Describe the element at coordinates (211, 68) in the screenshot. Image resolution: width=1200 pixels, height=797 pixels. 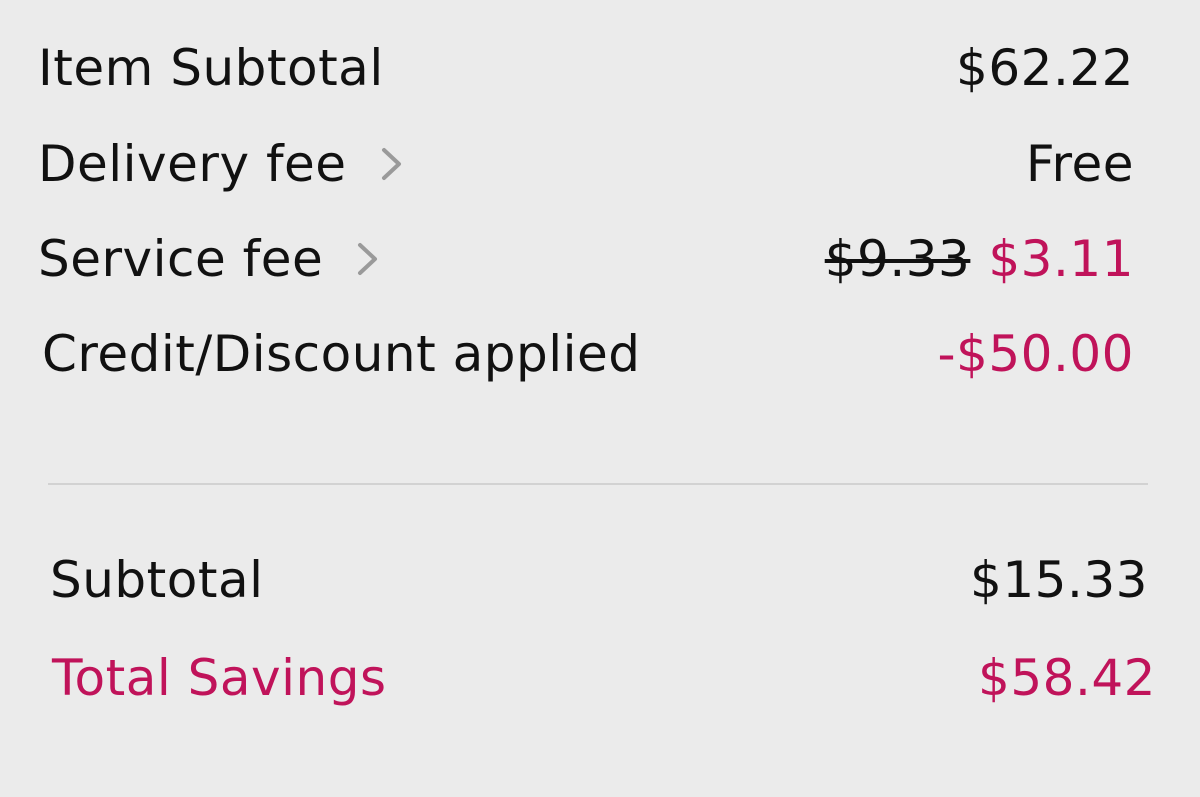
I see `item-subtotal-label: Item Subtotal` at that location.